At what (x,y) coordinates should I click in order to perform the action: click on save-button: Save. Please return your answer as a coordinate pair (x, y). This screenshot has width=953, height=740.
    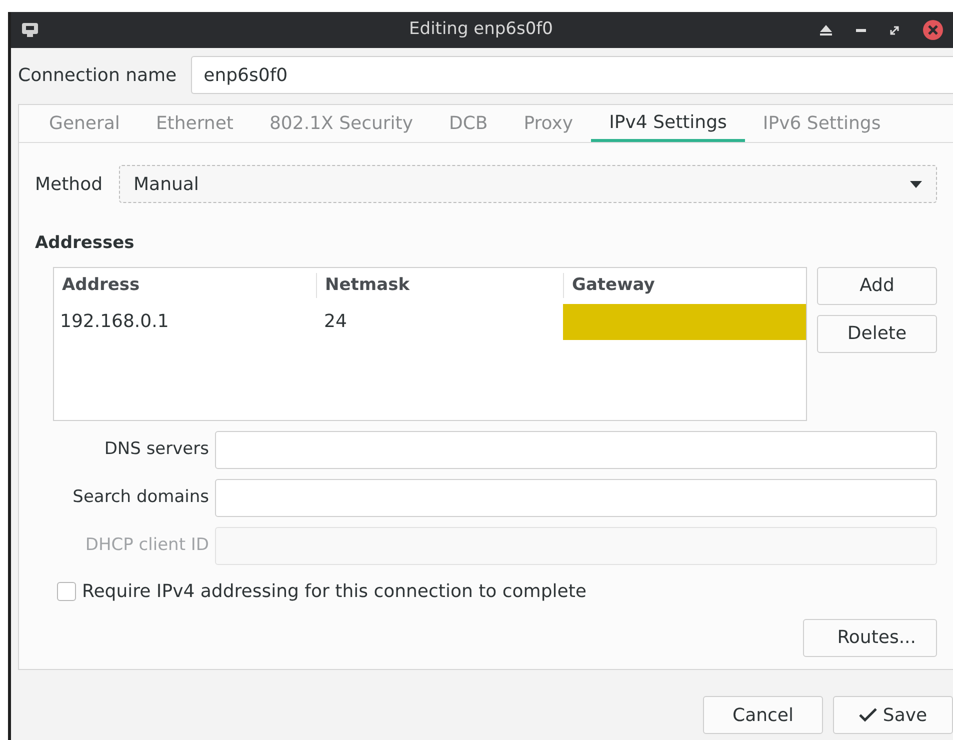
    Looking at the image, I should click on (893, 715).